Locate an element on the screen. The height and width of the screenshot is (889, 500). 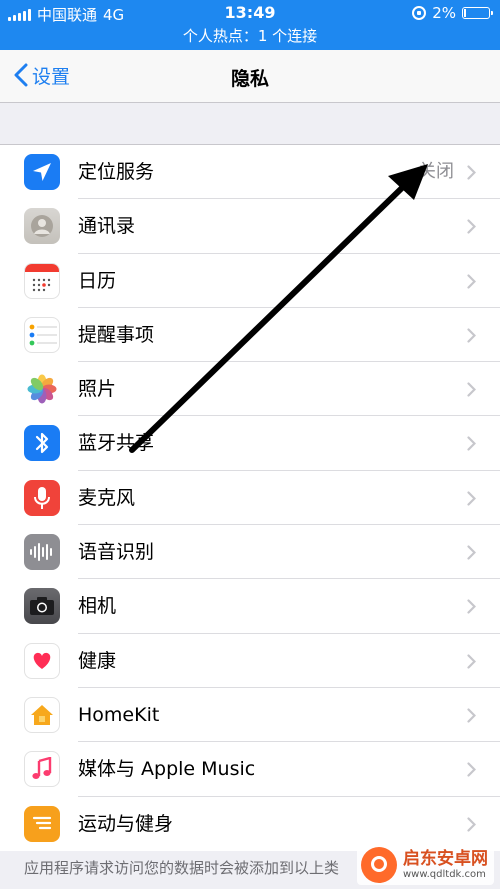
row-label: 通讯录 is located at coordinates (107, 226).